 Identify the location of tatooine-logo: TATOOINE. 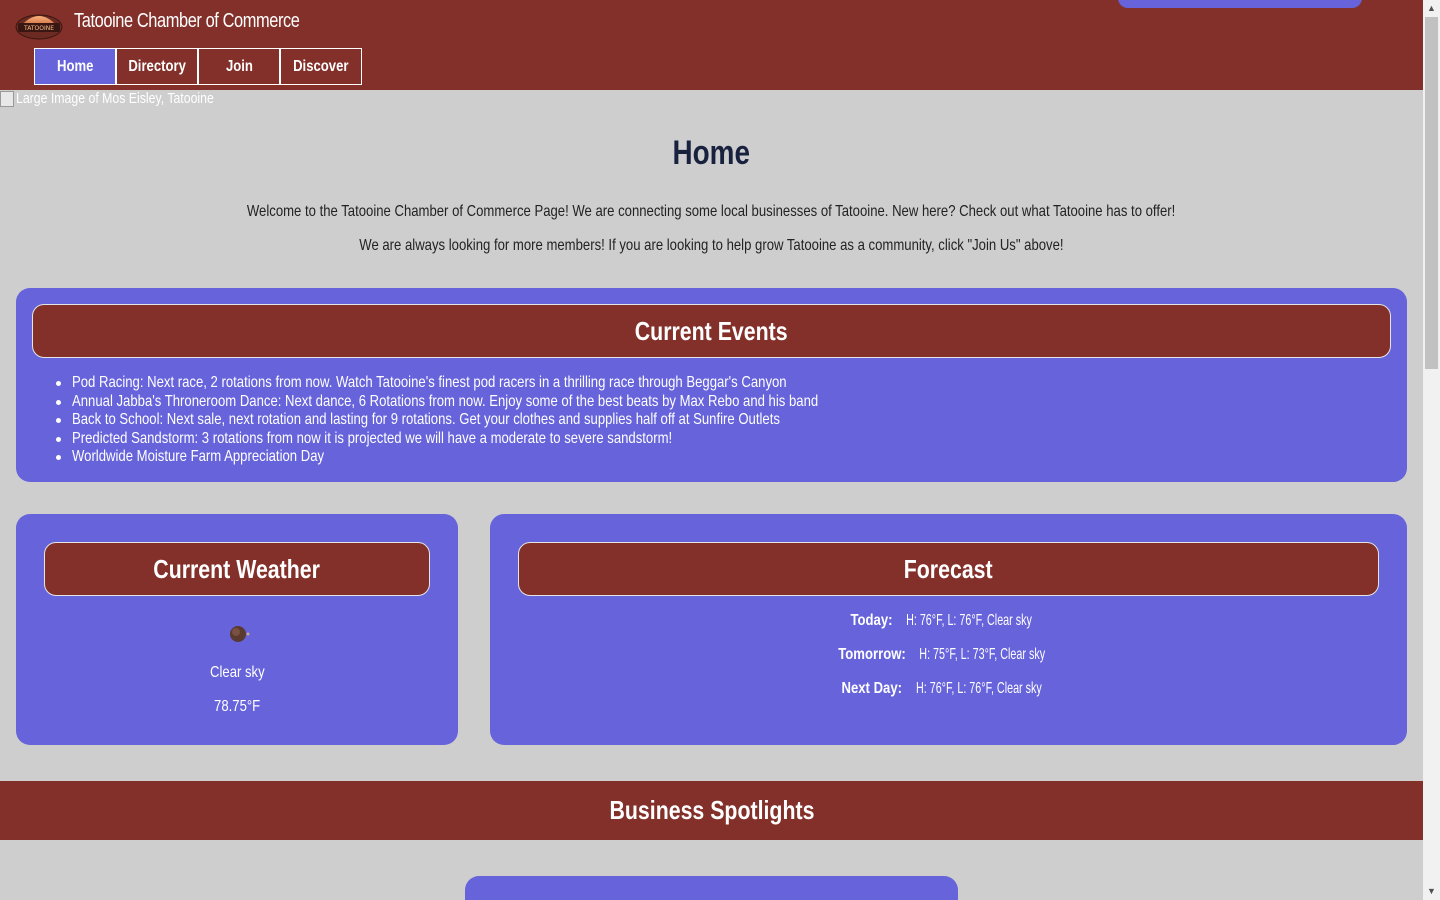
(39, 25).